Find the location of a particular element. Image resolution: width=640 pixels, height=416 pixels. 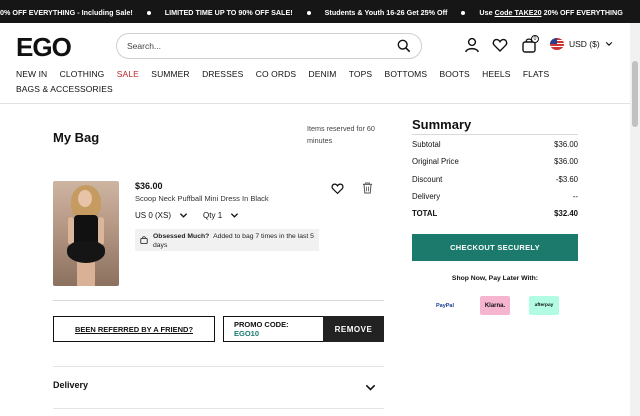

search-input is located at coordinates (262, 46).